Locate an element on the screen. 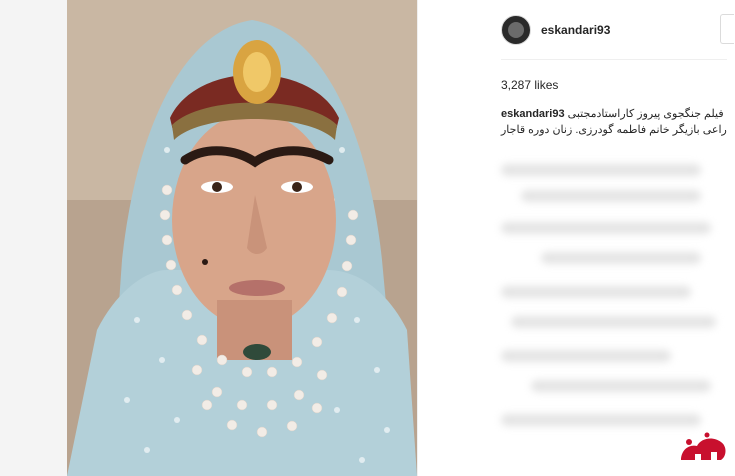  fararu-logo-icon is located at coordinates (703, 451).